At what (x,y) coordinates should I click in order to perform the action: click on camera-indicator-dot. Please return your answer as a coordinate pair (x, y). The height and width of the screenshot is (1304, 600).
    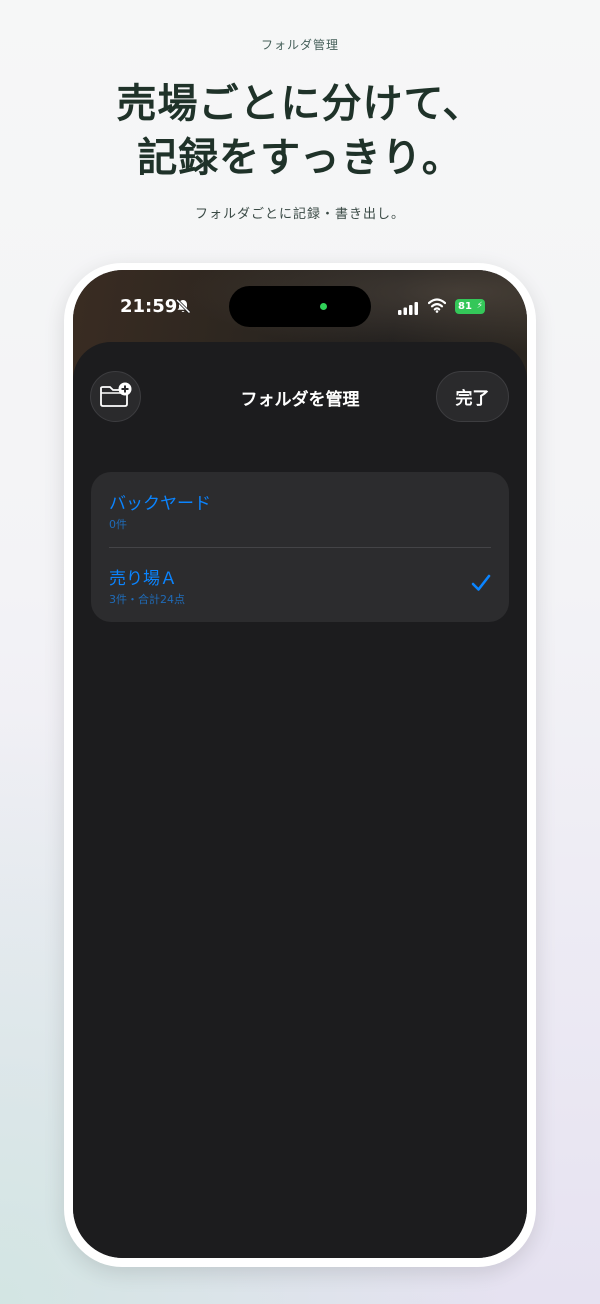
    Looking at the image, I should click on (323, 306).